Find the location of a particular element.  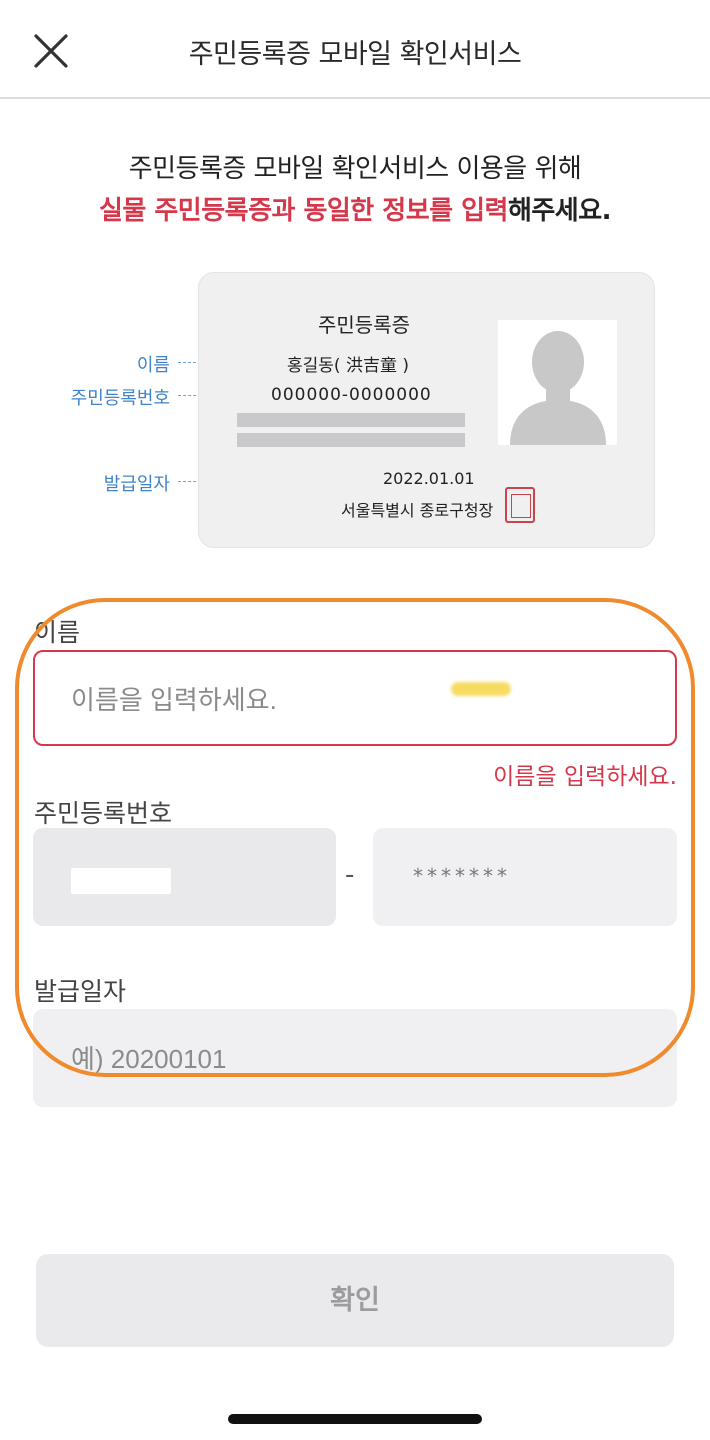

card-title: 주민등록증 is located at coordinates (364, 325).